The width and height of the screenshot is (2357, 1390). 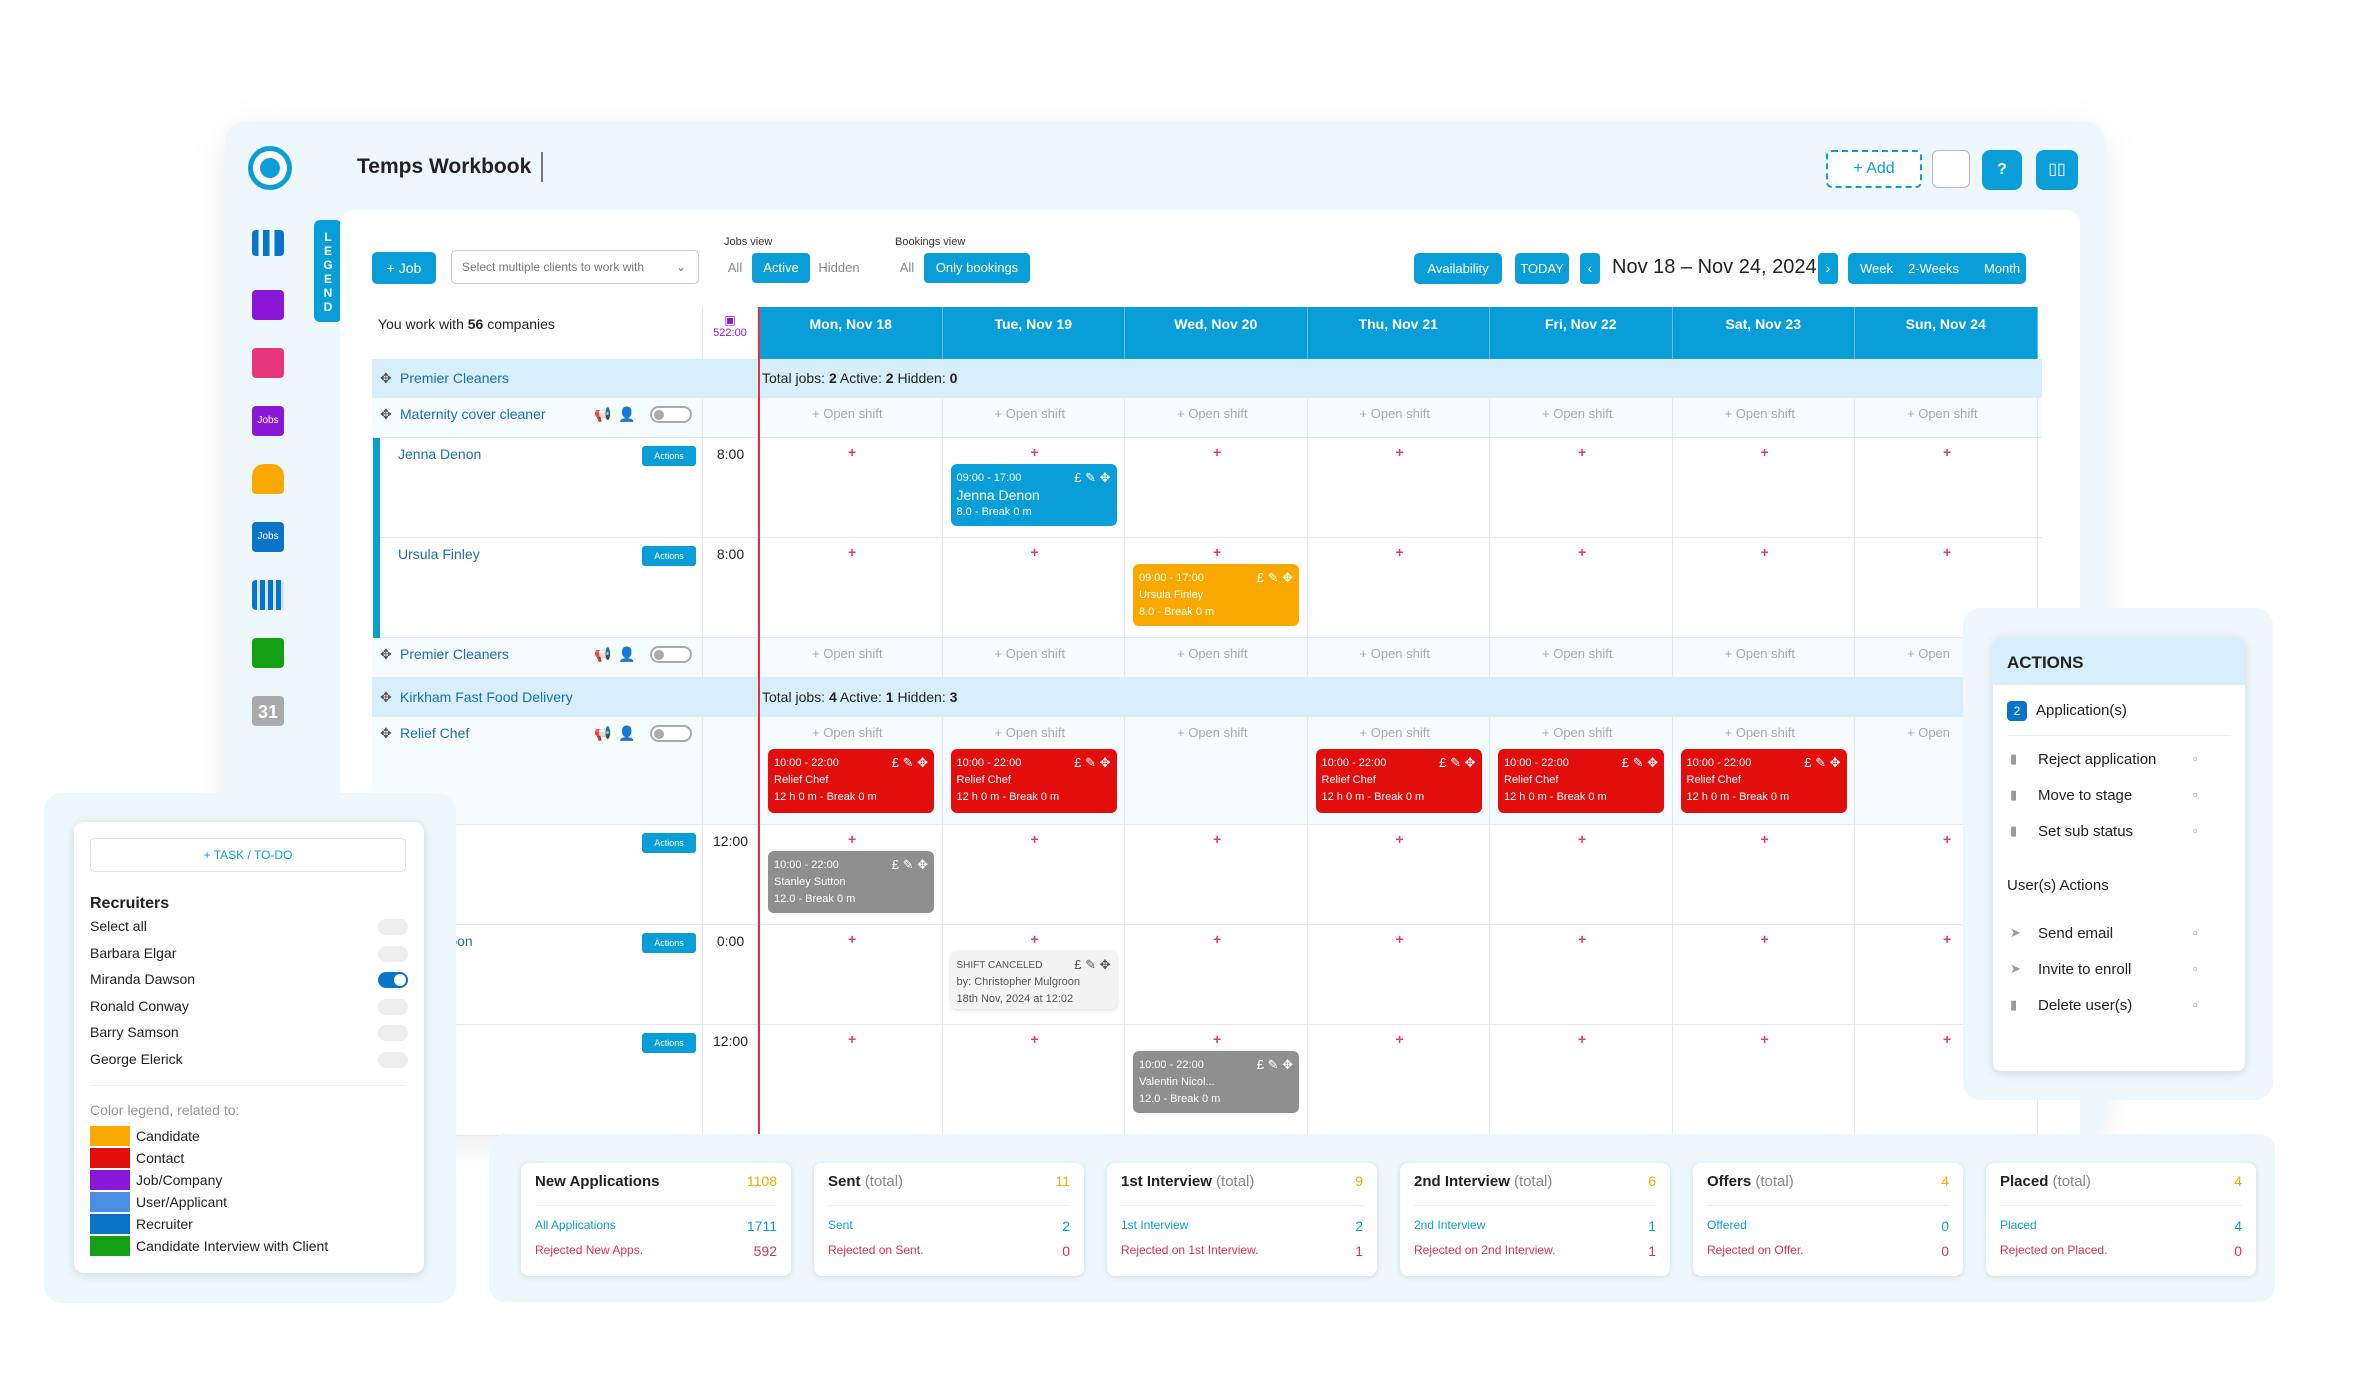 I want to click on app-action-1: Move to stage, so click(x=2085, y=795).